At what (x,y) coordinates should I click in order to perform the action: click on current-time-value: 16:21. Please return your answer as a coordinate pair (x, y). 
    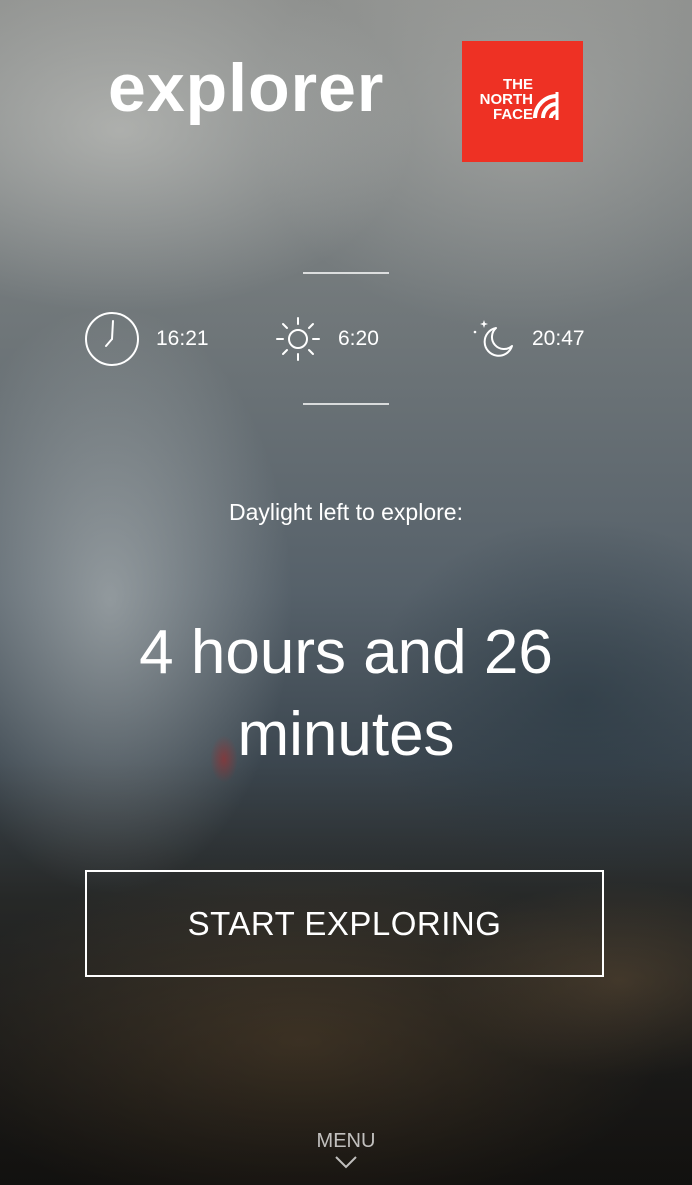
    Looking at the image, I should click on (182, 338).